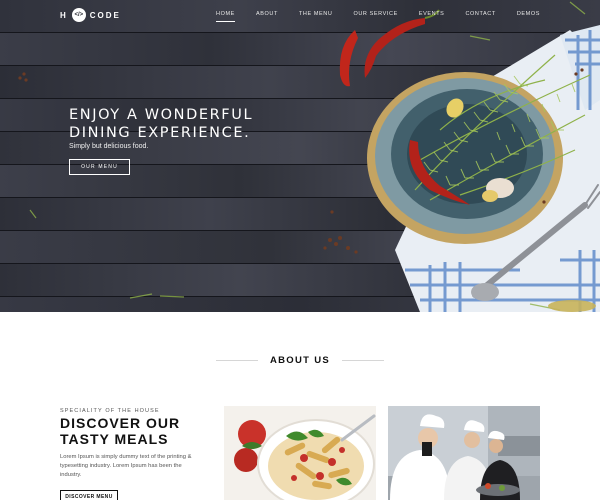 The width and height of the screenshot is (600, 500). I want to click on nav-item-demos: DEMOS, so click(528, 14).